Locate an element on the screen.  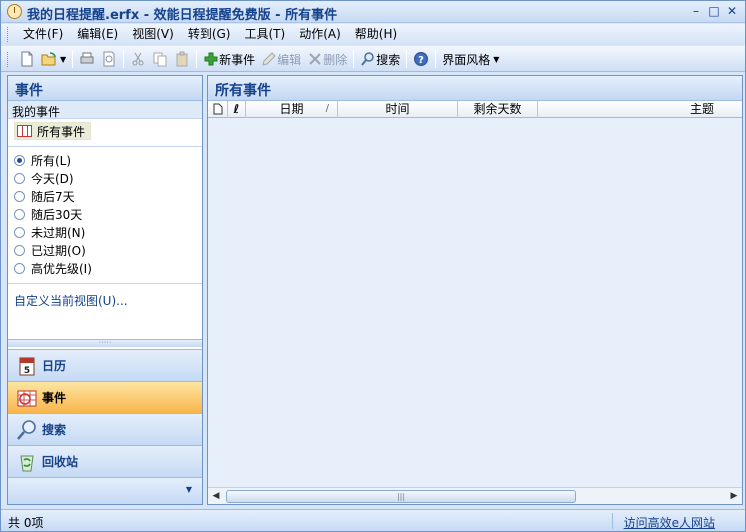
search-button: 搜索 is located at coordinates (380, 59).